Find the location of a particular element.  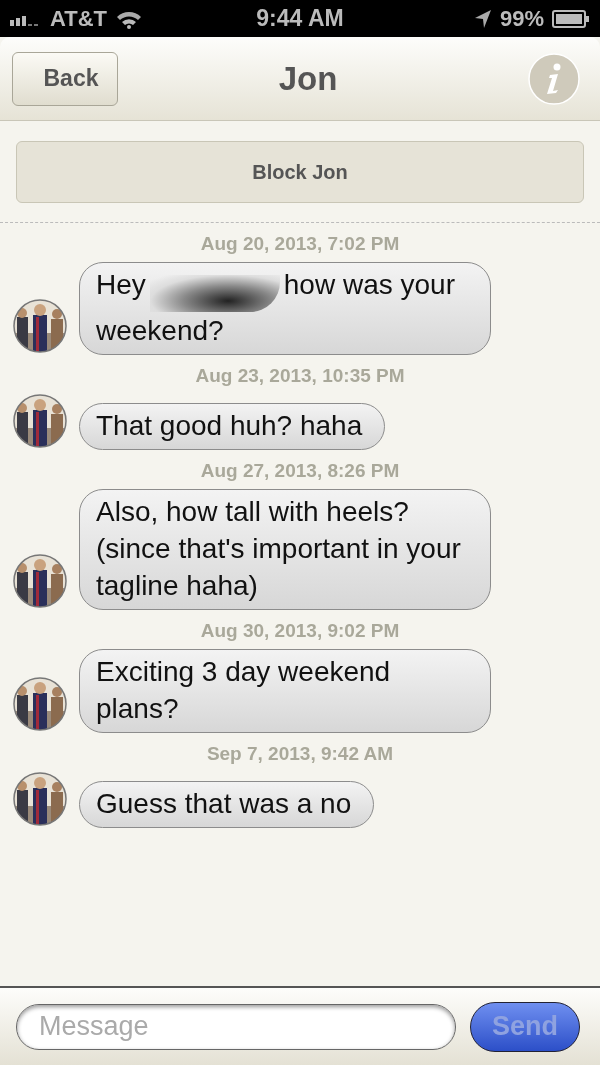

clock-time: 9:44 AM is located at coordinates (300, 18).